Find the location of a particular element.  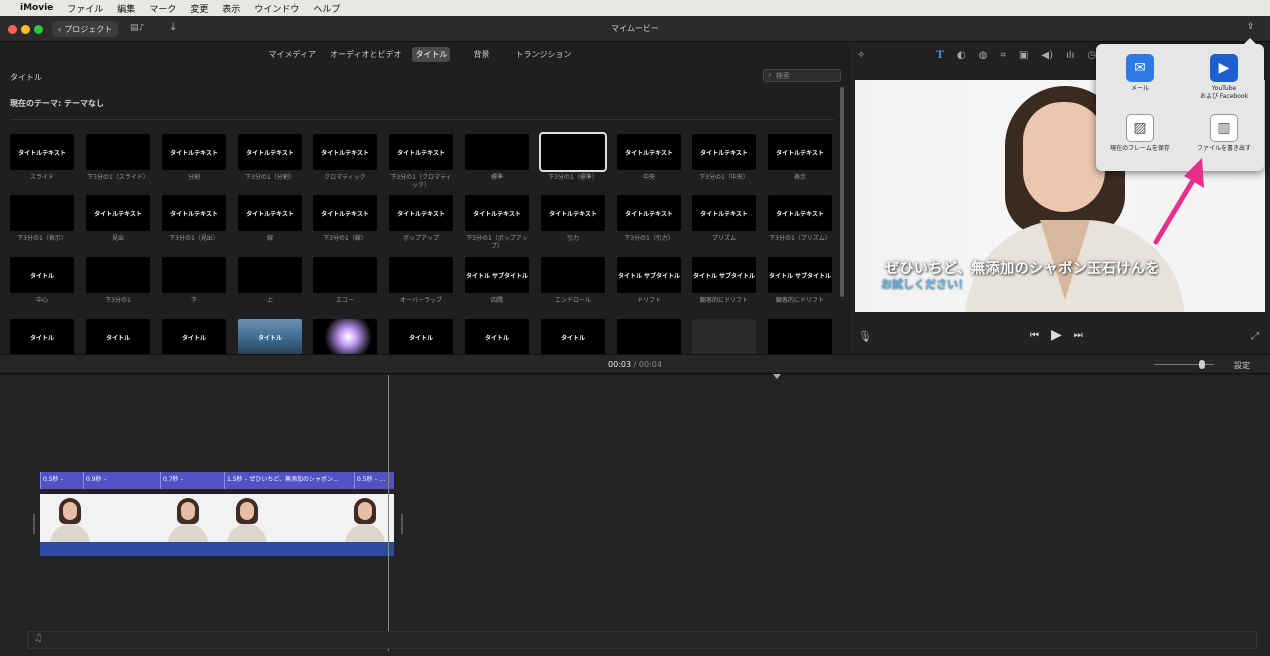

menu-file: ファイル is located at coordinates (85, 8).